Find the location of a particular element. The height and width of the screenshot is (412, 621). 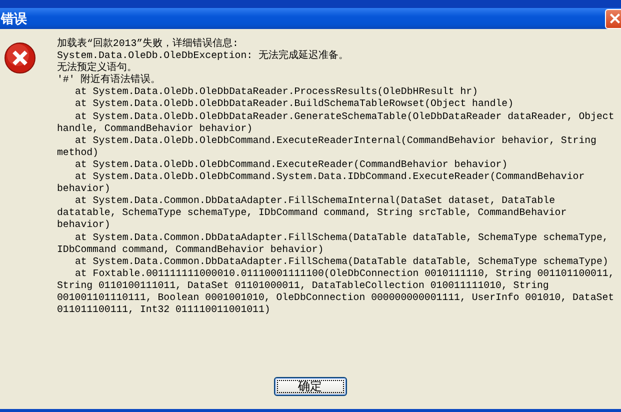

message-line: 001001101110111, Boolean 0001001010, OleDbConnection 000000000001111, UserInfo 001010, DataSet is located at coordinates (335, 298).